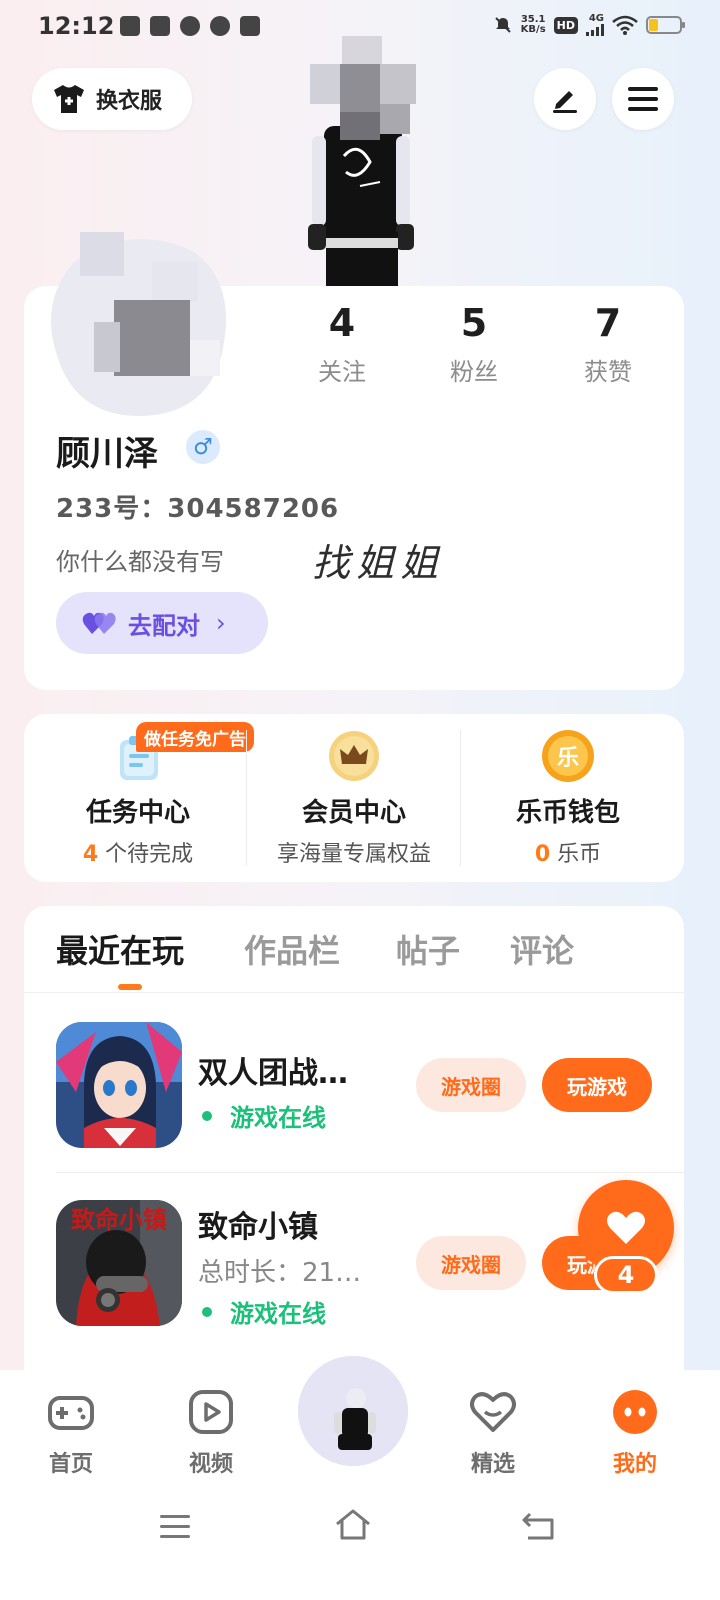 This screenshot has height=1600, width=720. Describe the element at coordinates (597, 1085) in the screenshot. I see `play-game-button: 玩游戏` at that location.